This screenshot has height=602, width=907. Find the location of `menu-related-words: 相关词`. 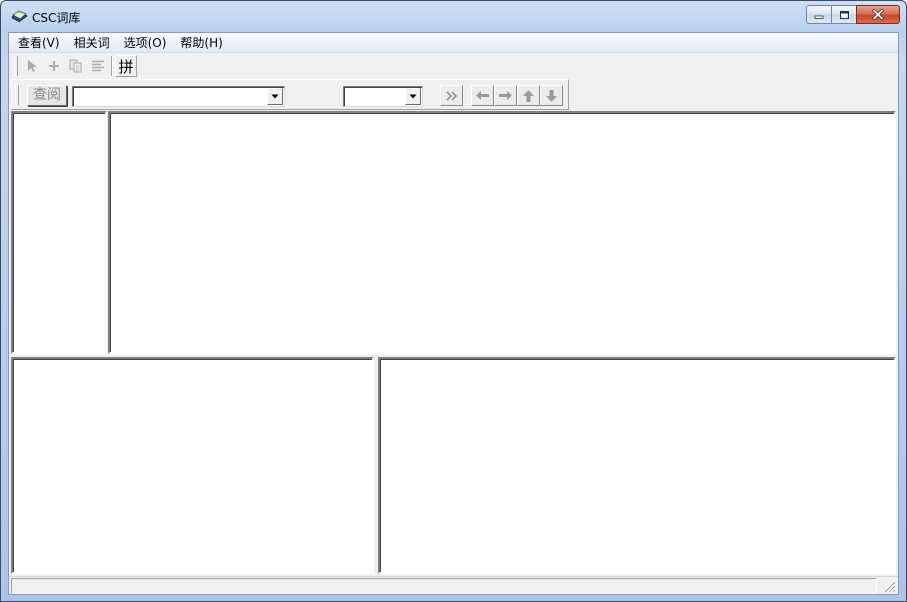

menu-related-words: 相关词 is located at coordinates (92, 43).